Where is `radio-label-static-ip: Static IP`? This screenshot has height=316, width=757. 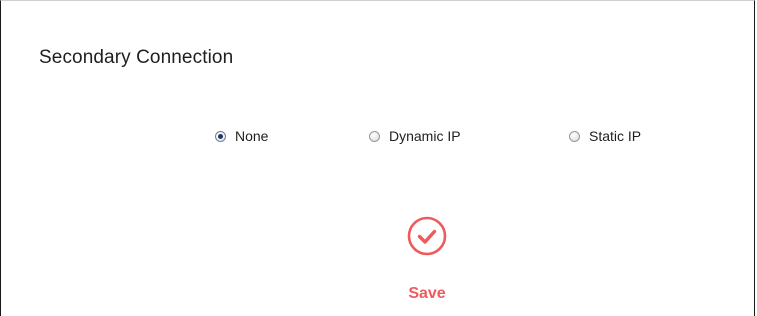 radio-label-static-ip: Static IP is located at coordinates (615, 136).